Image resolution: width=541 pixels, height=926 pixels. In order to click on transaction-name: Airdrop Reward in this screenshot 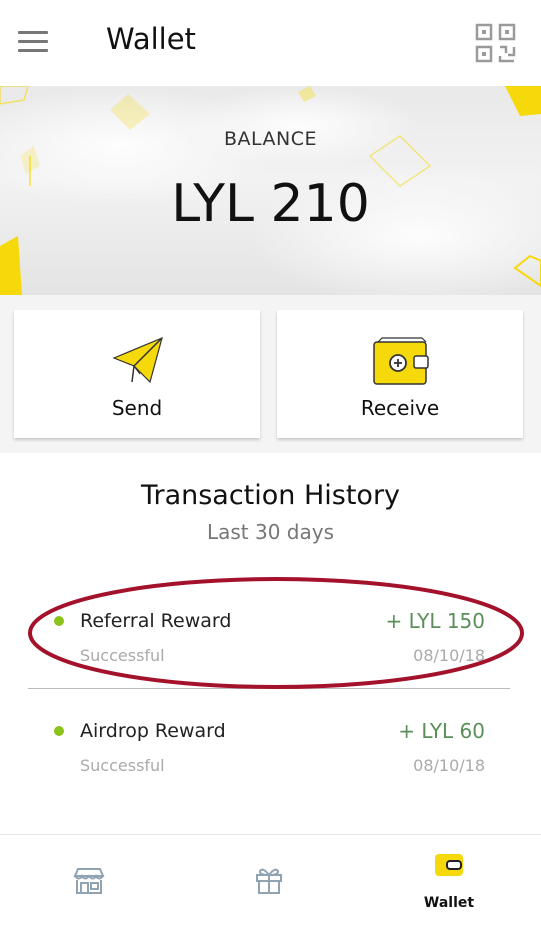, I will do `click(153, 731)`.